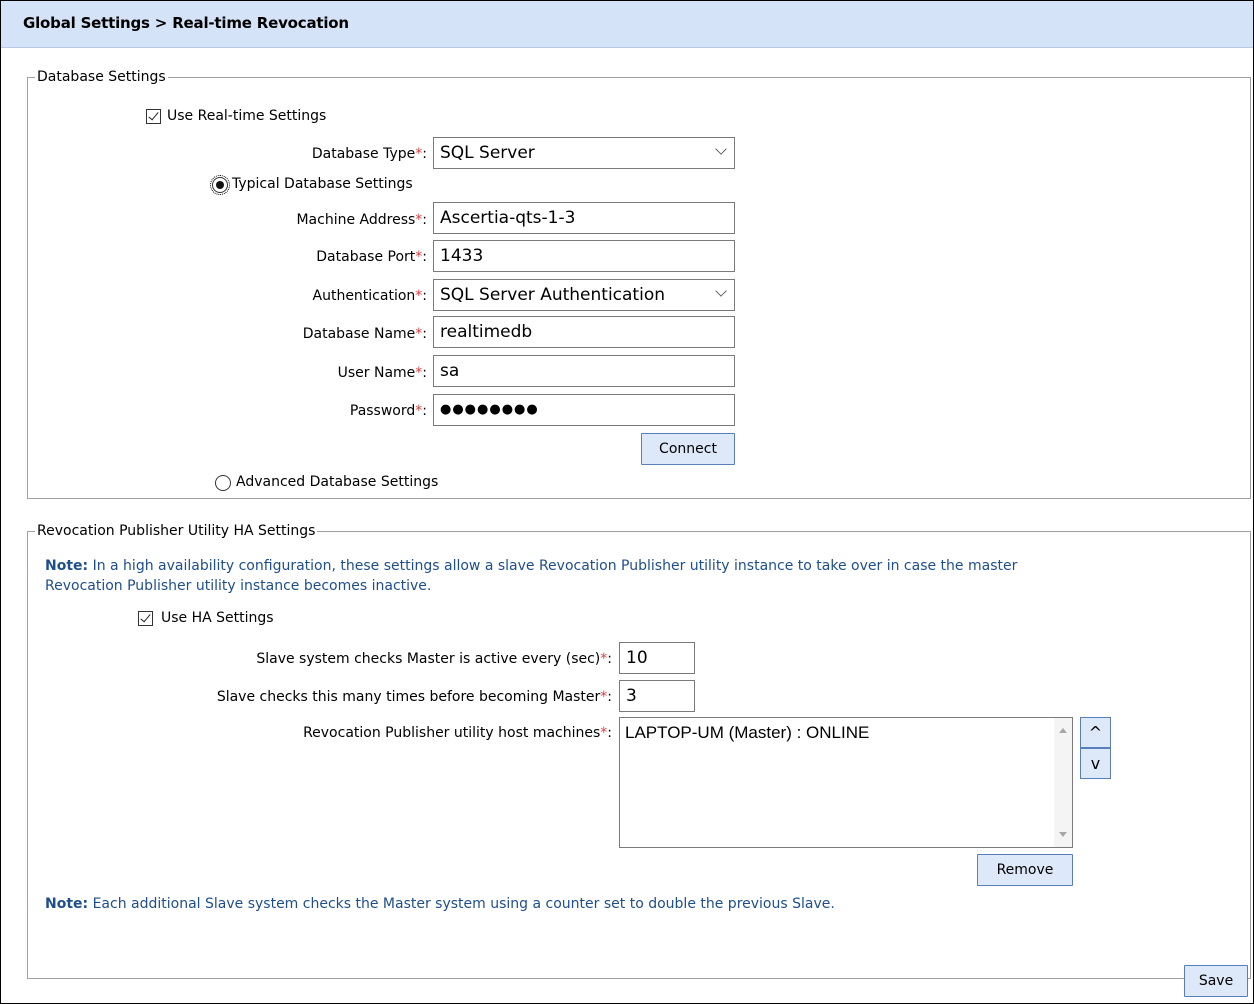 Image resolution: width=1254 pixels, height=1004 pixels. I want to click on connect-button: Connect, so click(688, 449).